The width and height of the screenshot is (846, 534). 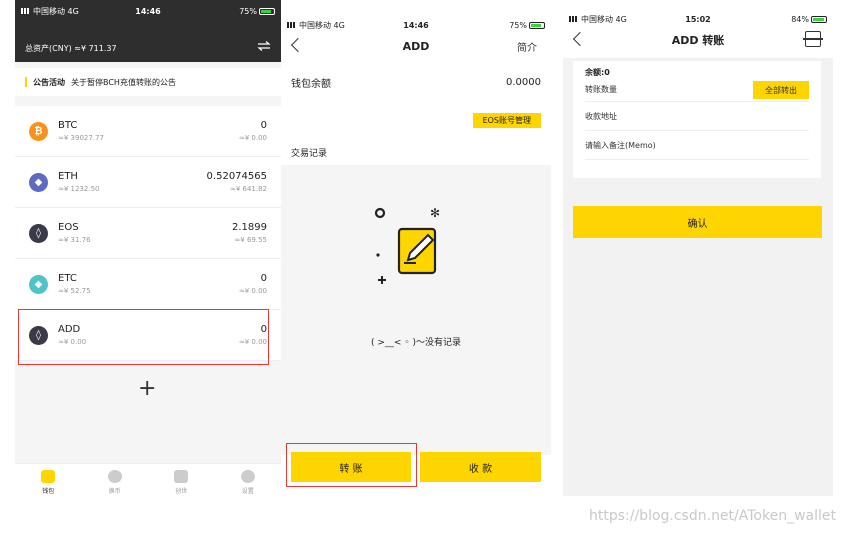 I want to click on address-field: 收款地址, so click(x=697, y=116).